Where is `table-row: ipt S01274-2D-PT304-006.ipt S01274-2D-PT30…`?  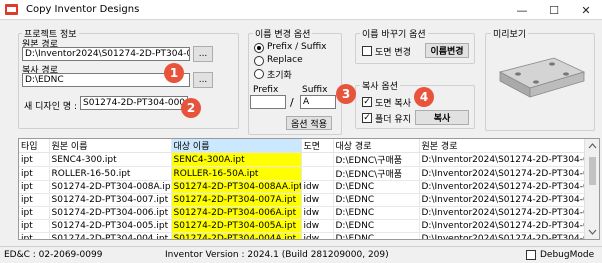 table-row: ipt S01274-2D-PT304-006.ipt S01274-2D-PT30… is located at coordinates (302, 213).